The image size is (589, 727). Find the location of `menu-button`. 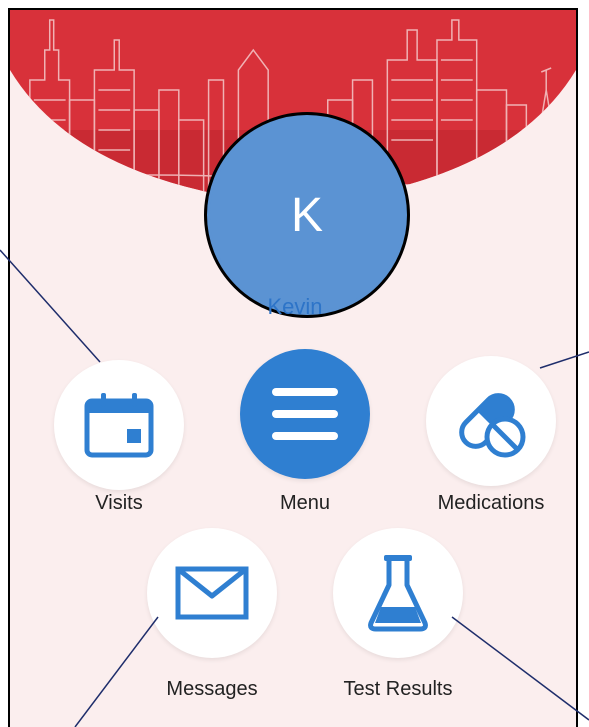

menu-button is located at coordinates (305, 414).